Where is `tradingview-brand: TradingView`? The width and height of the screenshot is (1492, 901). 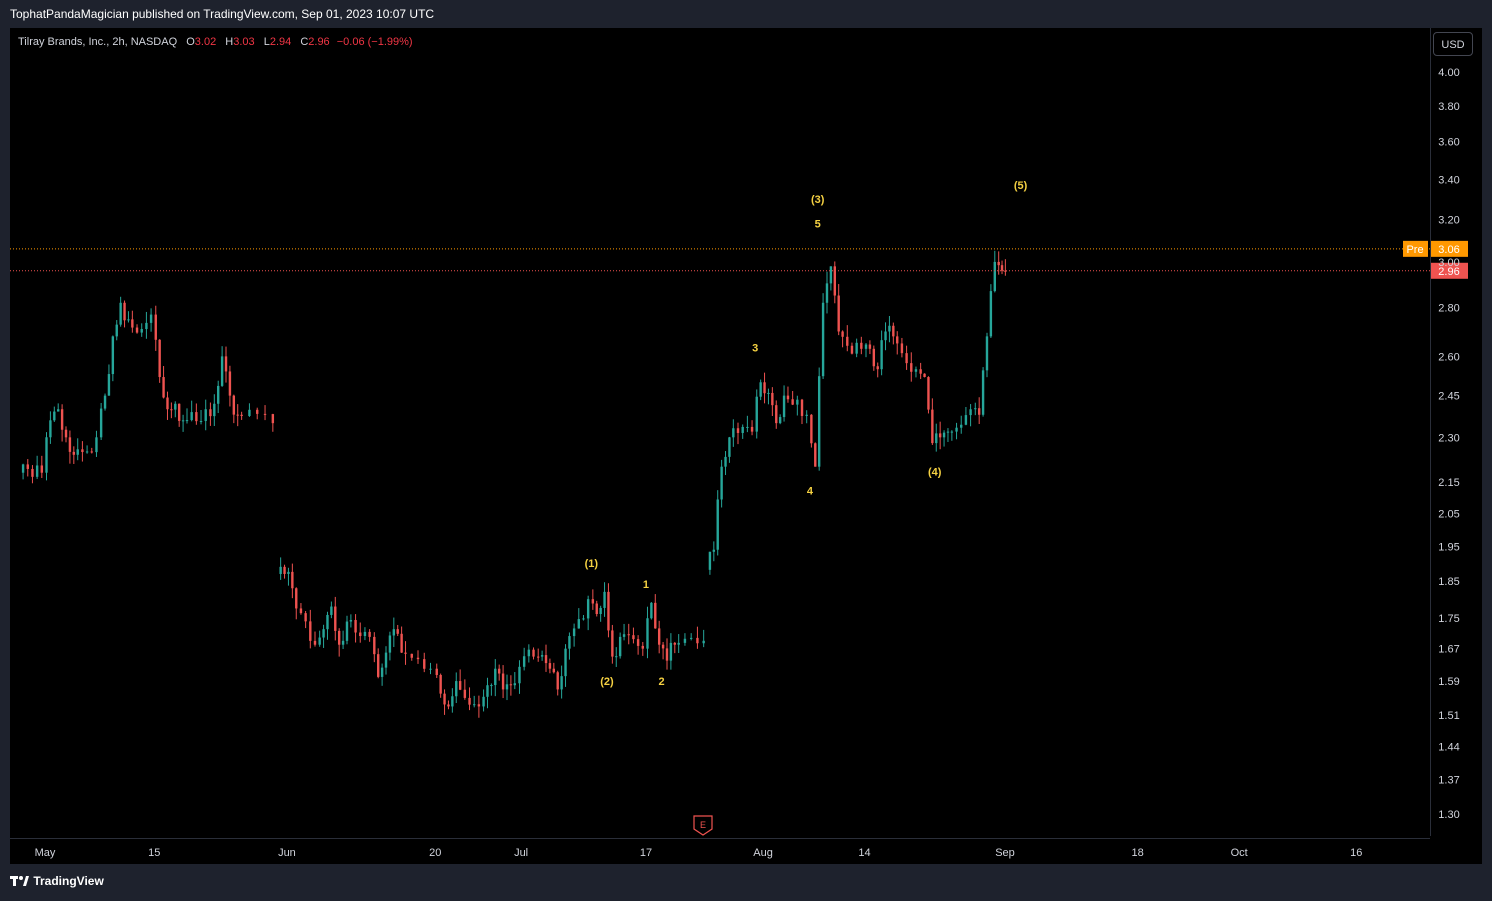
tradingview-brand: TradingView is located at coordinates (68, 881).